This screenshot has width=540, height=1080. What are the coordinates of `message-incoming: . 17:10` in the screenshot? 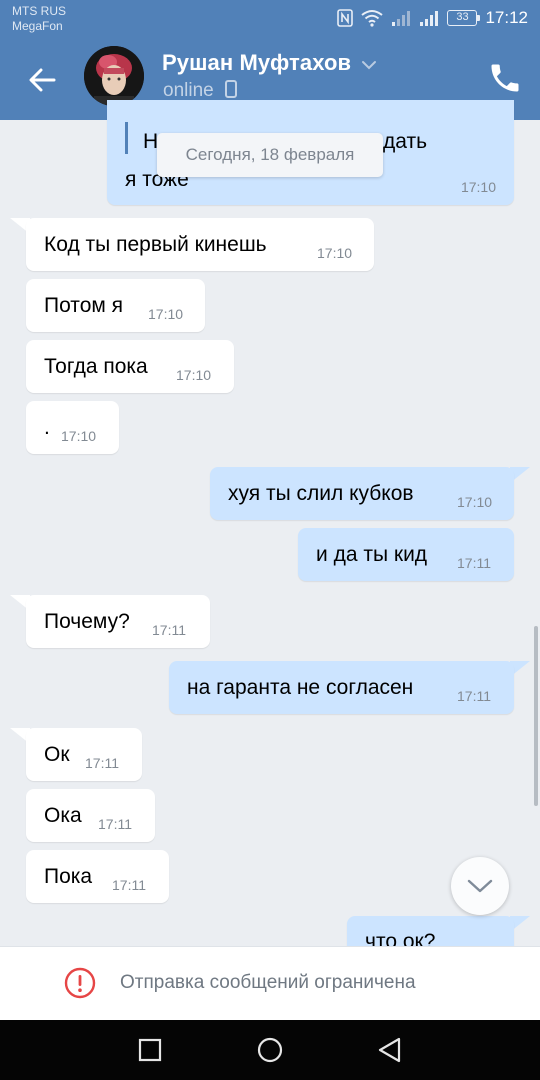 It's located at (72, 427).